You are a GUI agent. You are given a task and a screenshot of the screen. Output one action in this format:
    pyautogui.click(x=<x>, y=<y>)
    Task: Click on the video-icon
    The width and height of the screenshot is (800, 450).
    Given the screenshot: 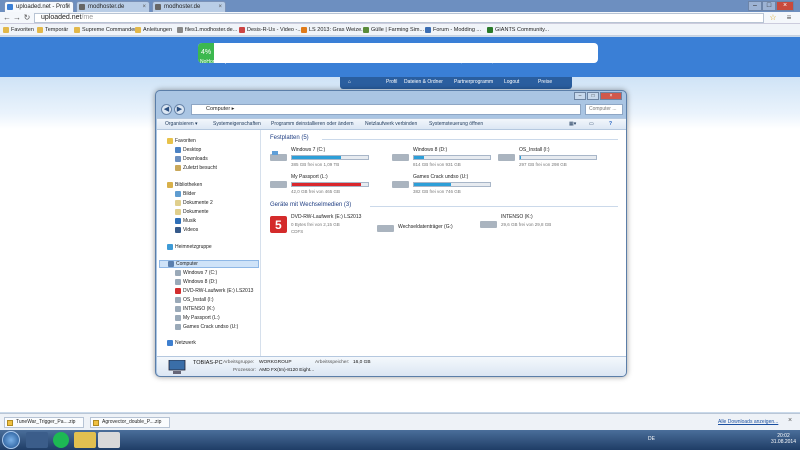 What is the action you would take?
    pyautogui.click(x=178, y=230)
    